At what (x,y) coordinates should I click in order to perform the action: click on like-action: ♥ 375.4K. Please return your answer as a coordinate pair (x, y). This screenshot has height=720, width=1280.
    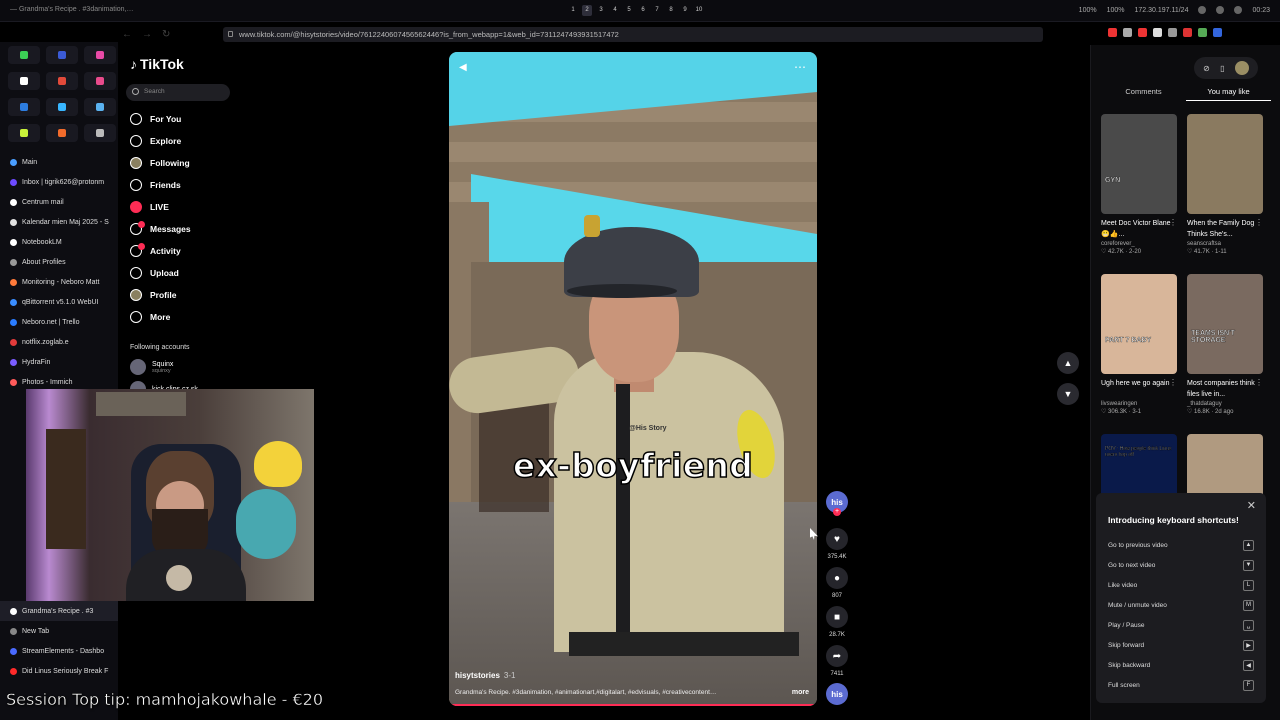
    Looking at the image, I should click on (837, 544).